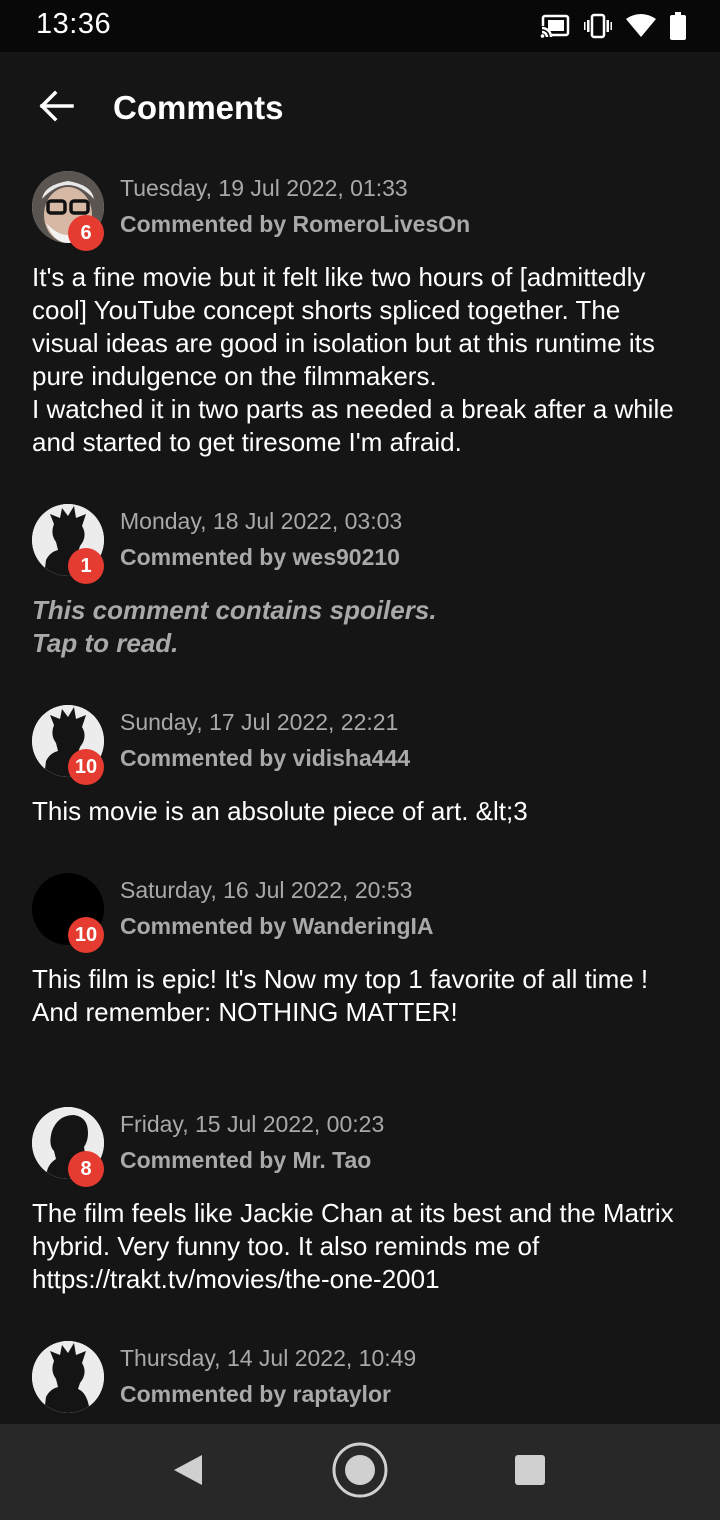 The width and height of the screenshot is (720, 1520). I want to click on nav-home-icon, so click(360, 1472).